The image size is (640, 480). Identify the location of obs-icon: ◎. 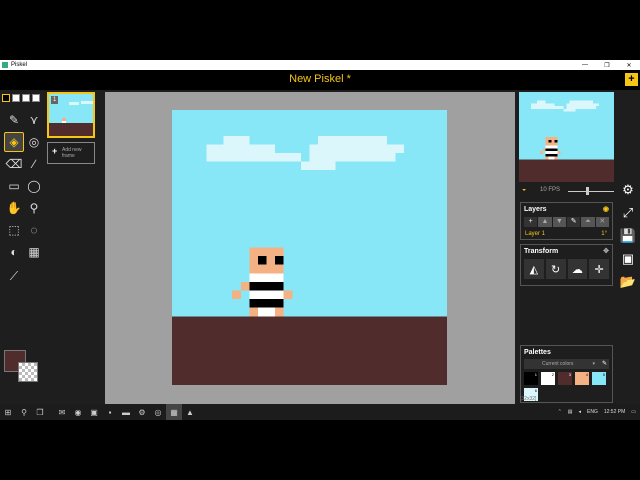
(158, 412).